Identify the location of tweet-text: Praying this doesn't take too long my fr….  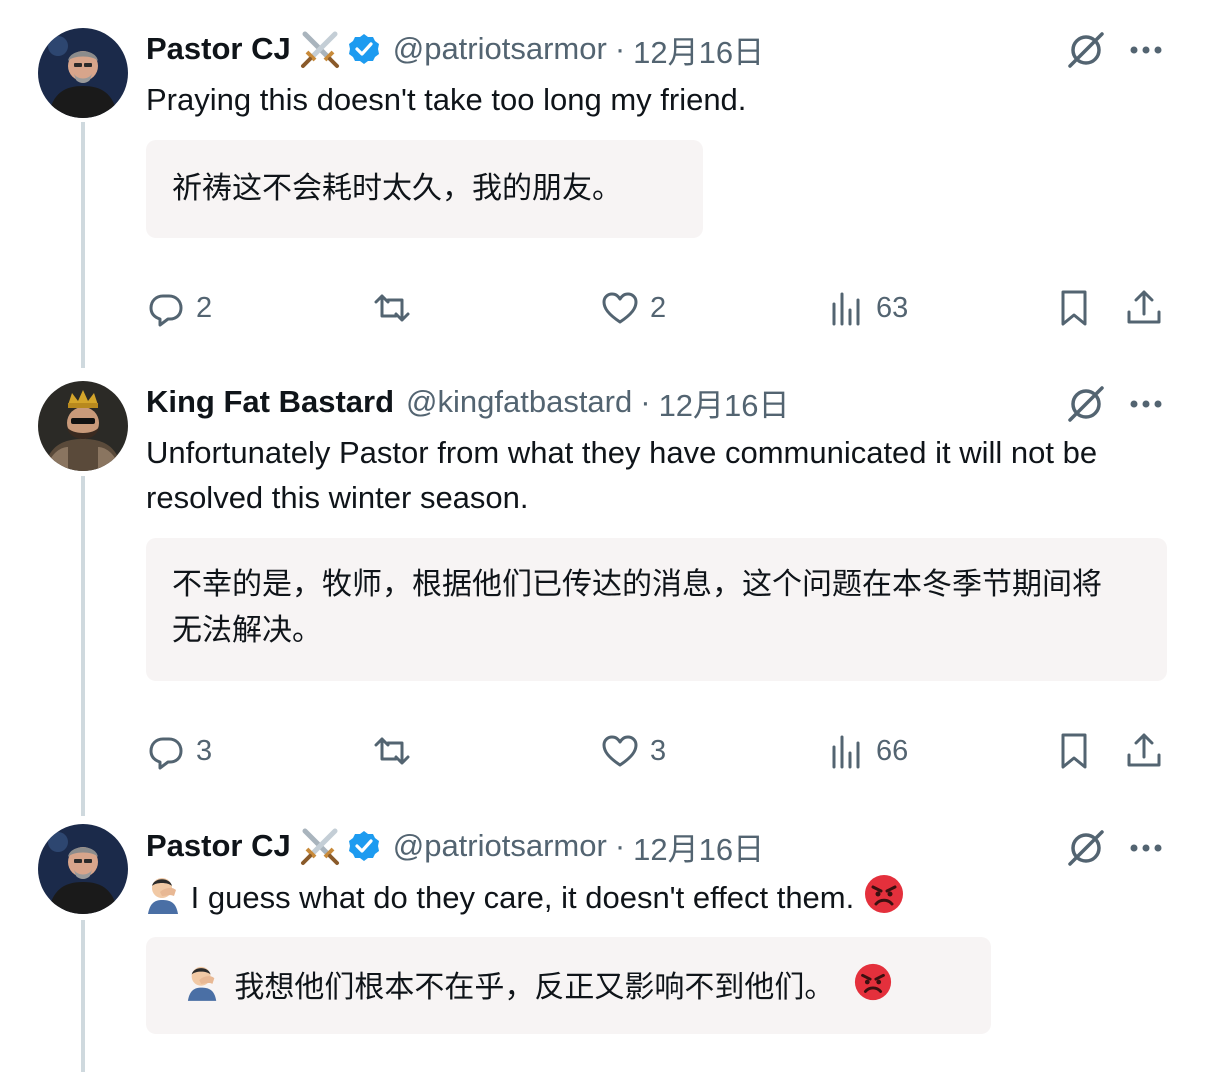
(446, 99).